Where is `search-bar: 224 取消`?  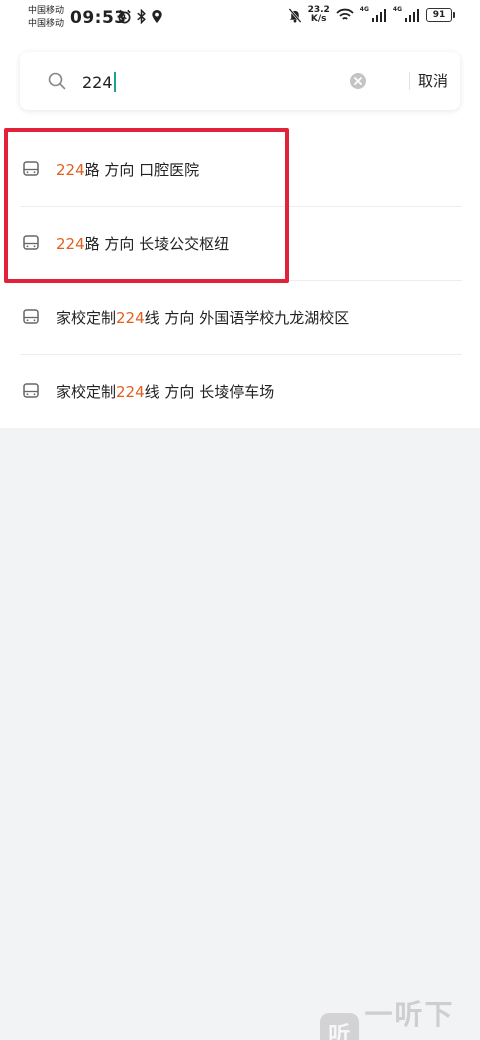
search-bar: 224 取消 is located at coordinates (240, 81).